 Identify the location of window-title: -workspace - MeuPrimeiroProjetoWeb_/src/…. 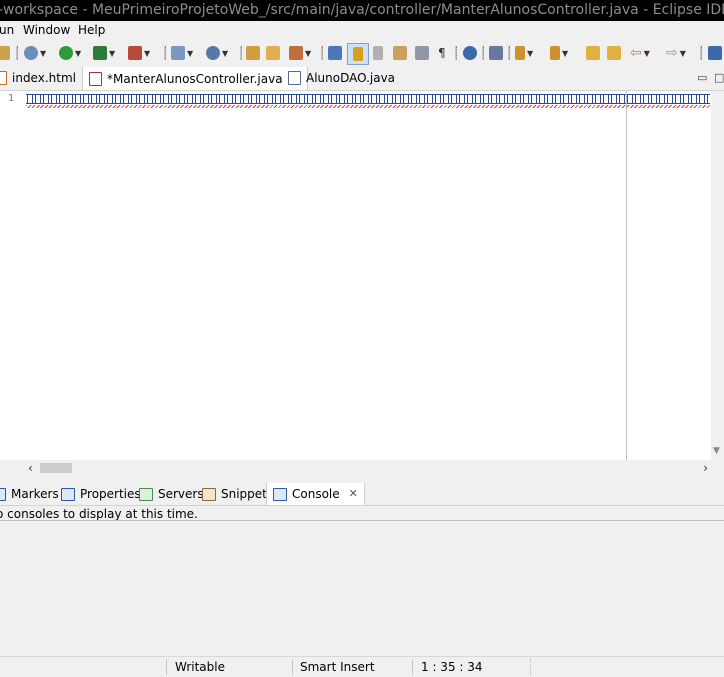
(362, 10).